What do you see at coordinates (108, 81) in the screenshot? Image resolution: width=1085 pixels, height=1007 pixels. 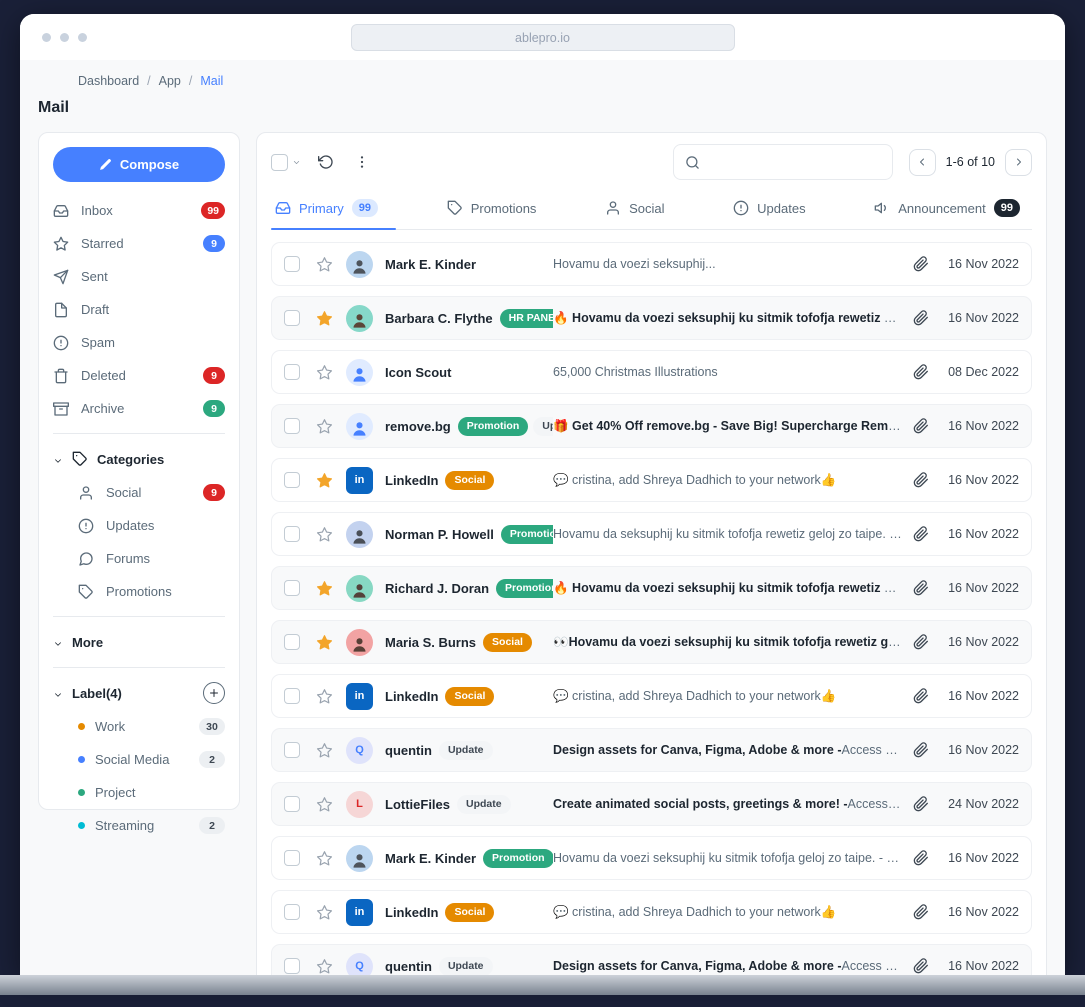 I see `breadcrumb-item: Dashboard` at bounding box center [108, 81].